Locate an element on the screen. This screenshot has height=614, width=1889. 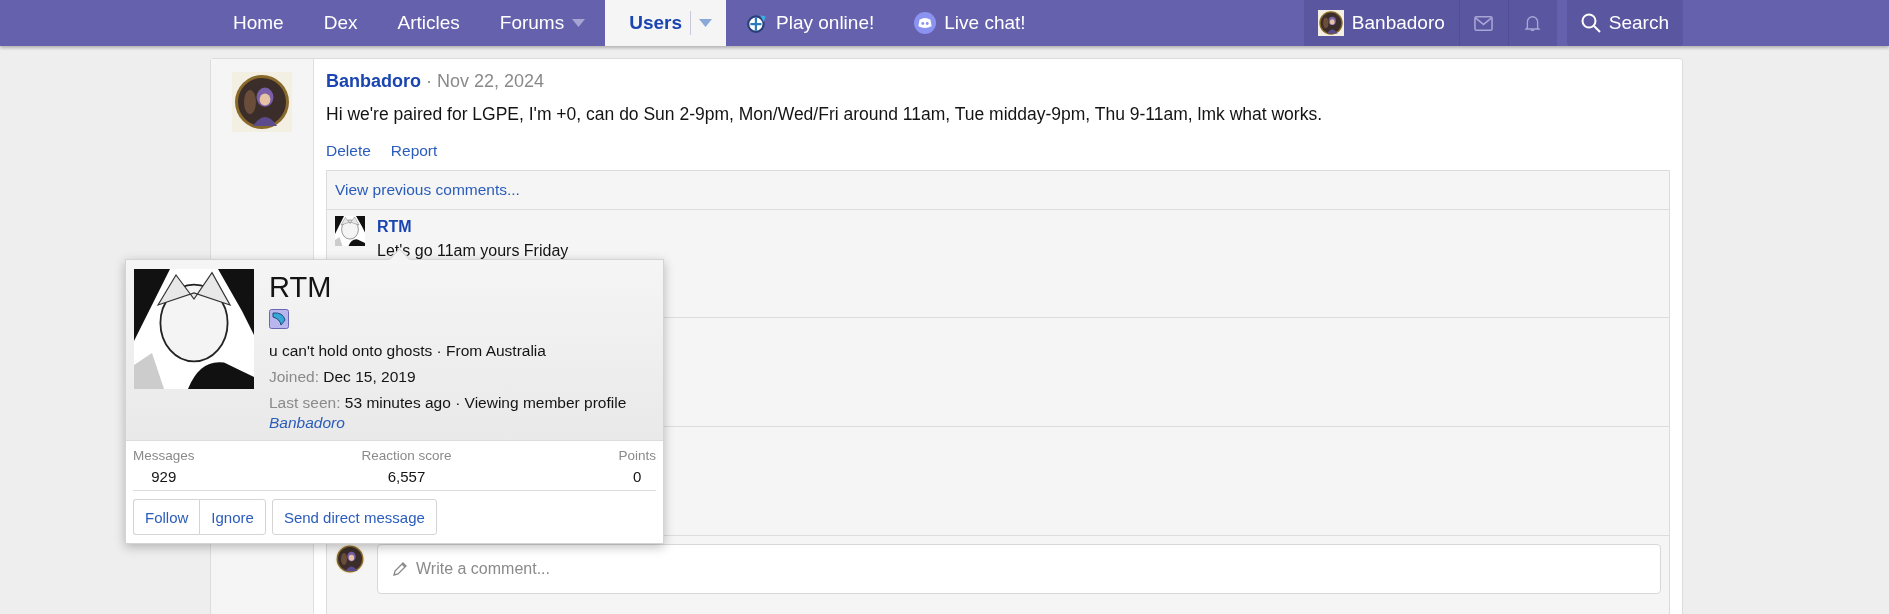
last-seen-text: 53 minutes ago · Viewing member profile is located at coordinates (485, 402).